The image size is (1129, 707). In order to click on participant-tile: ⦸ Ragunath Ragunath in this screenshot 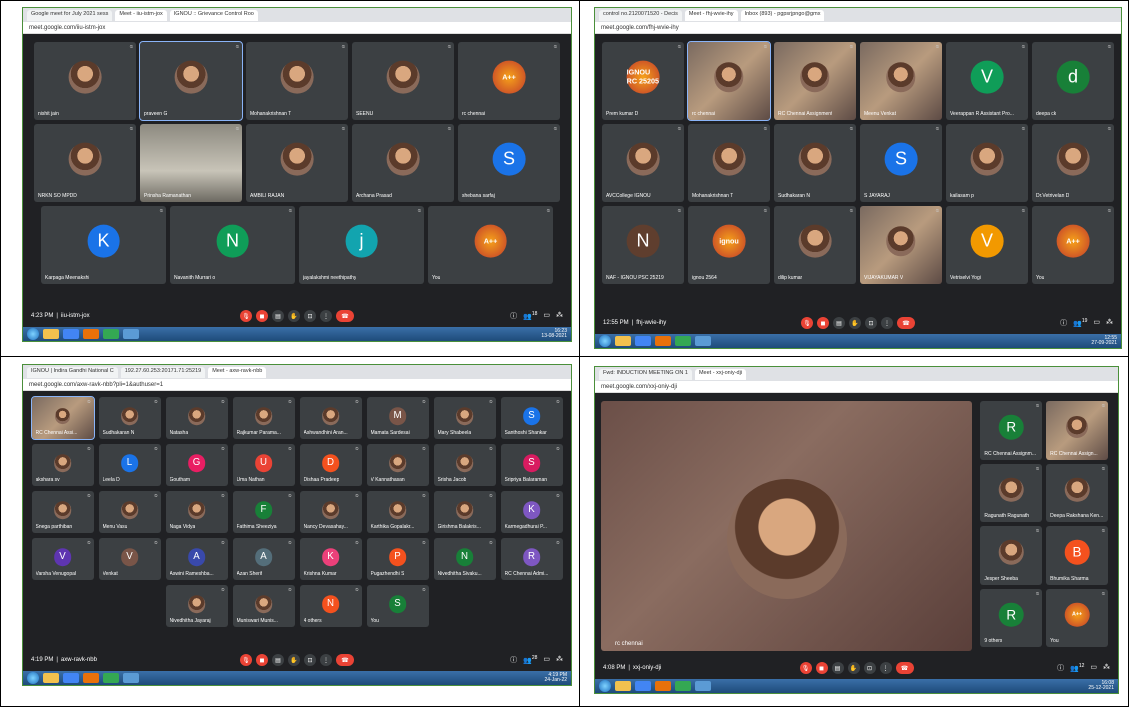, I will do `click(1011, 492)`.